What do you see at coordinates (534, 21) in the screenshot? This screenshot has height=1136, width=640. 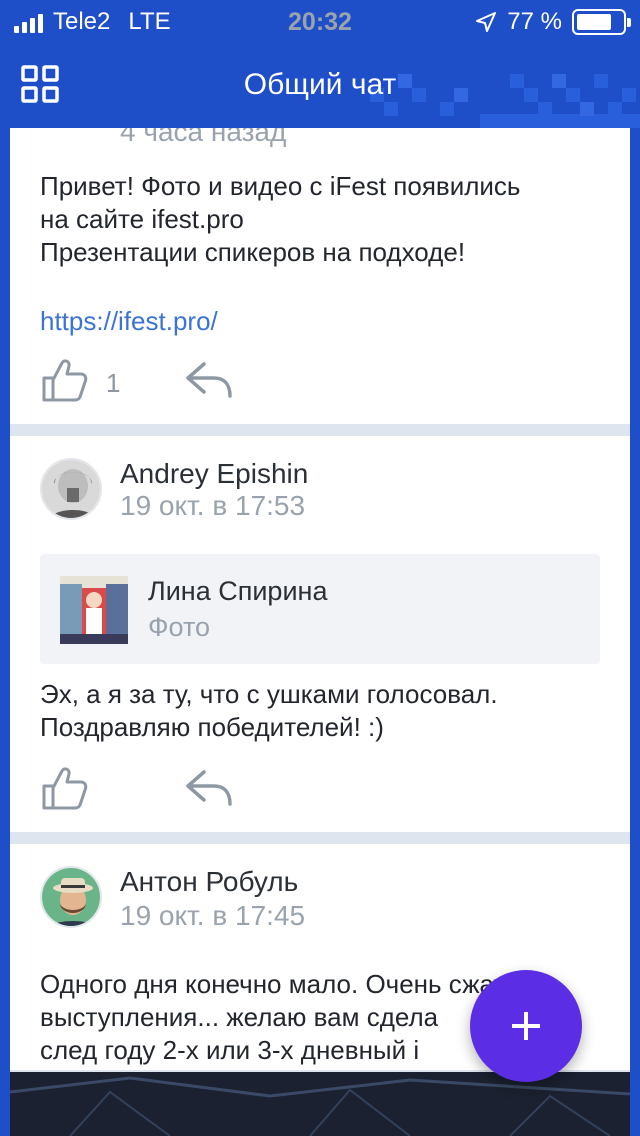 I see `battery-percent: 77 %` at bounding box center [534, 21].